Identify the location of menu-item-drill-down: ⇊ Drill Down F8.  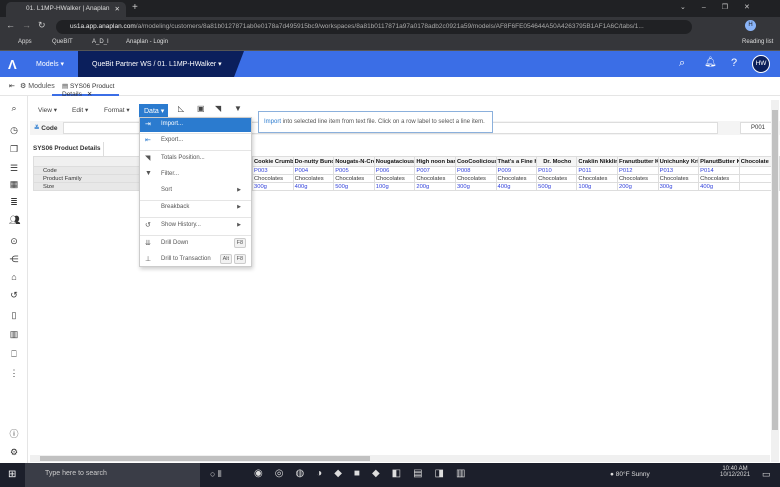
(195, 244).